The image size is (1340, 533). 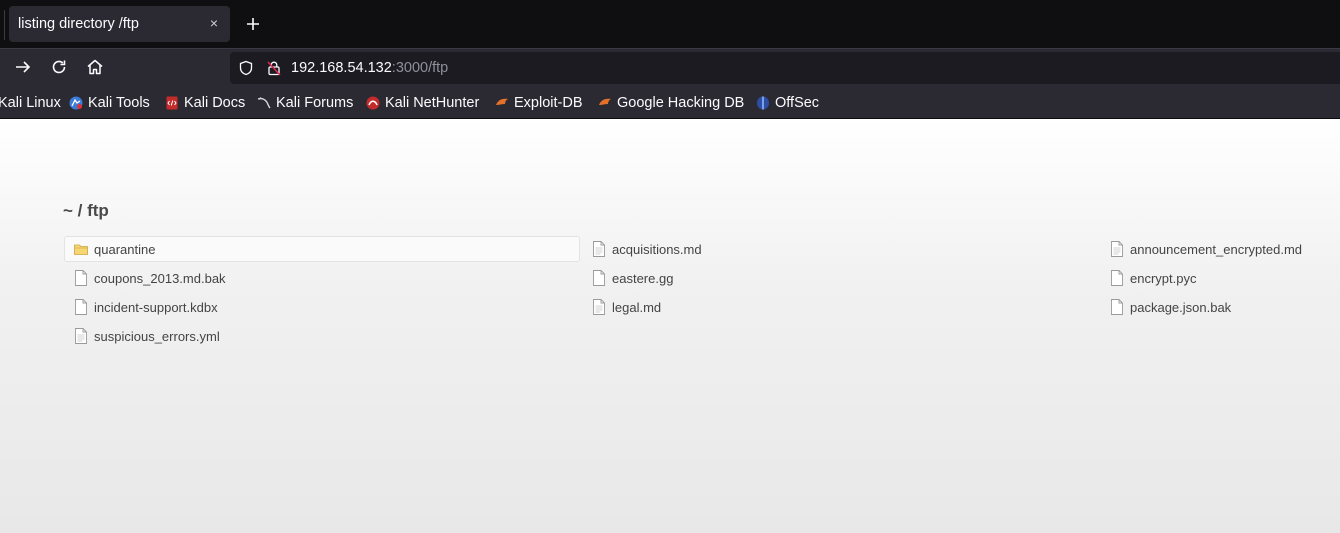 I want to click on bookmark-kali-tools: Kali Tools, so click(x=109, y=103).